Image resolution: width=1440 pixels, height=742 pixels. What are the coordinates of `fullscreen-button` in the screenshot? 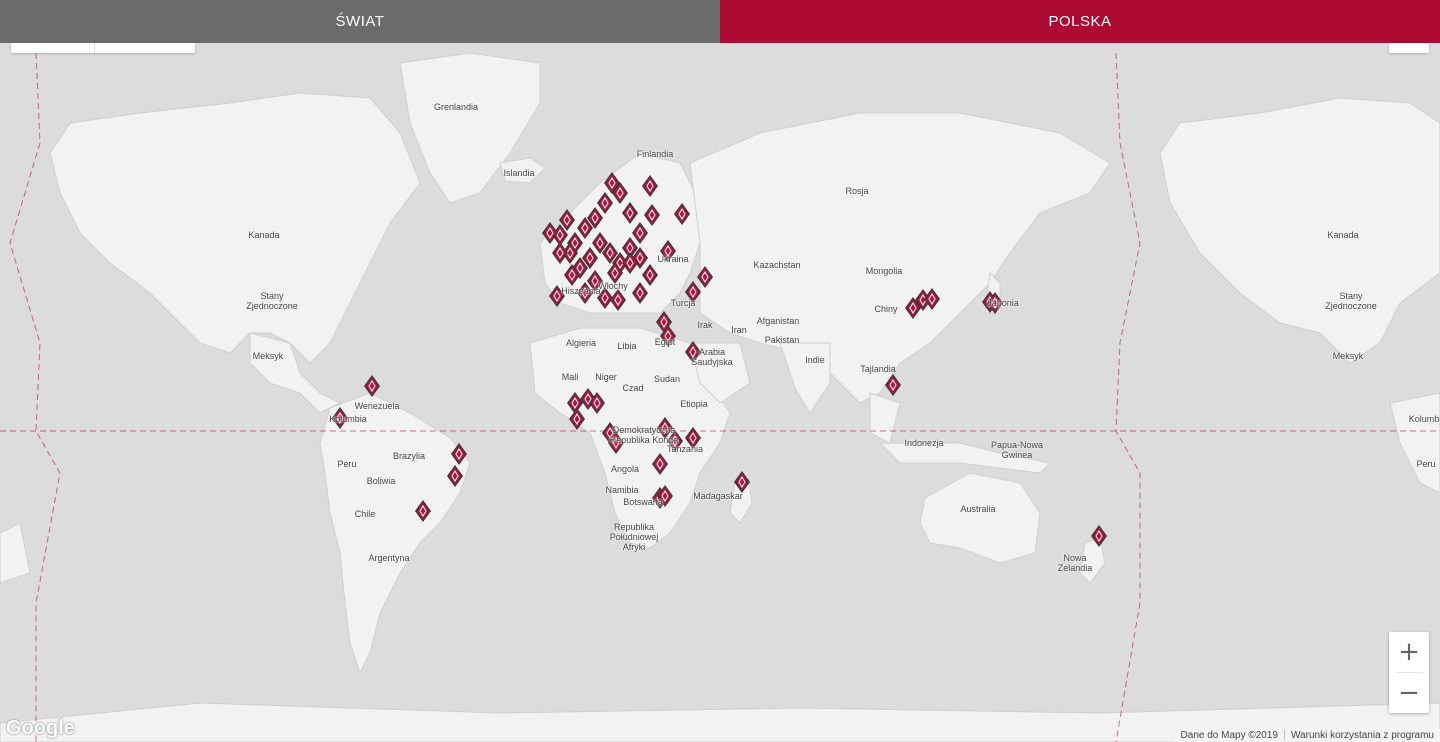 It's located at (1409, 48).